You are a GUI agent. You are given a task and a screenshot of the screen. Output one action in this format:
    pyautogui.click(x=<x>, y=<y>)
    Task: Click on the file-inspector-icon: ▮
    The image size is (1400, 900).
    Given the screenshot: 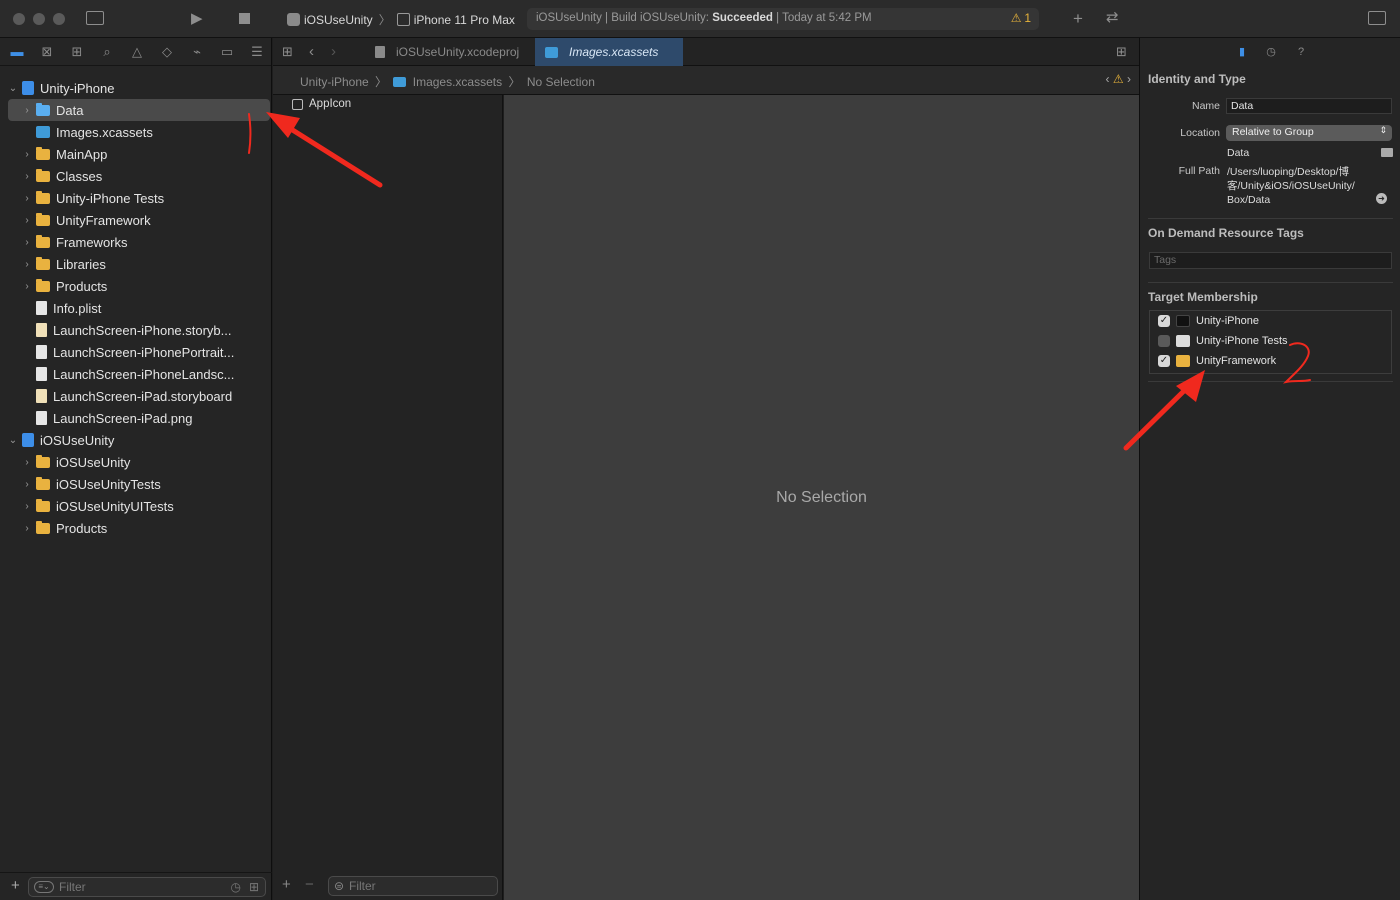 What is the action you would take?
    pyautogui.click(x=1242, y=52)
    